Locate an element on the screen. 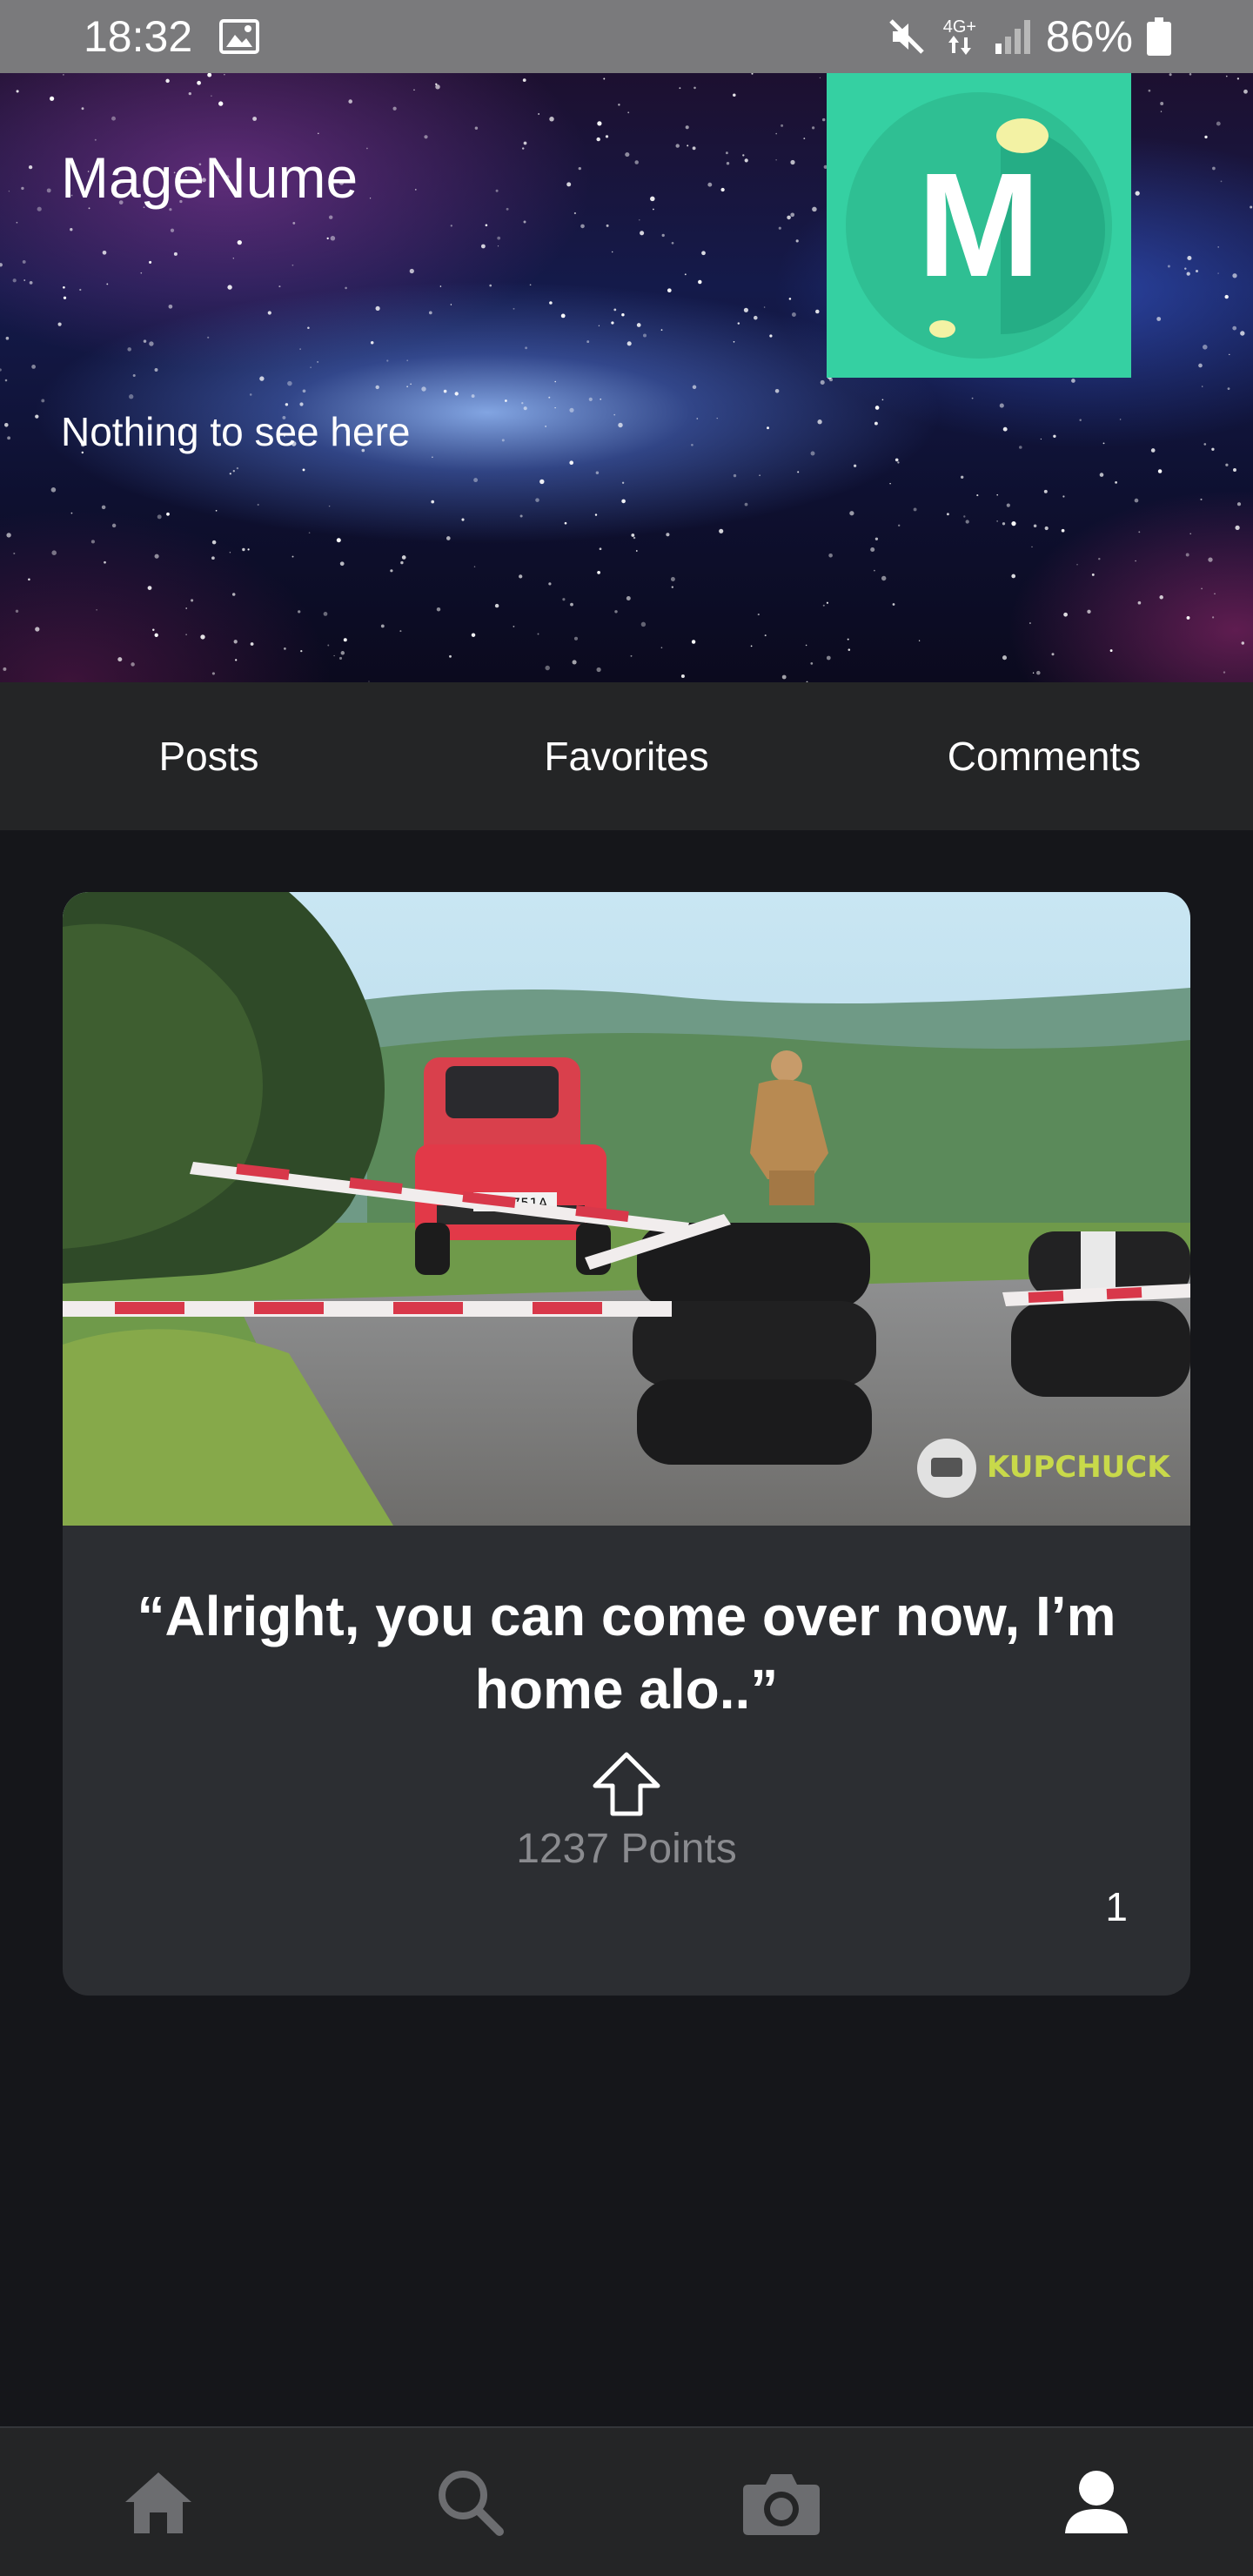 This screenshot has width=1253, height=2576. battery-icon is located at coordinates (1159, 37).